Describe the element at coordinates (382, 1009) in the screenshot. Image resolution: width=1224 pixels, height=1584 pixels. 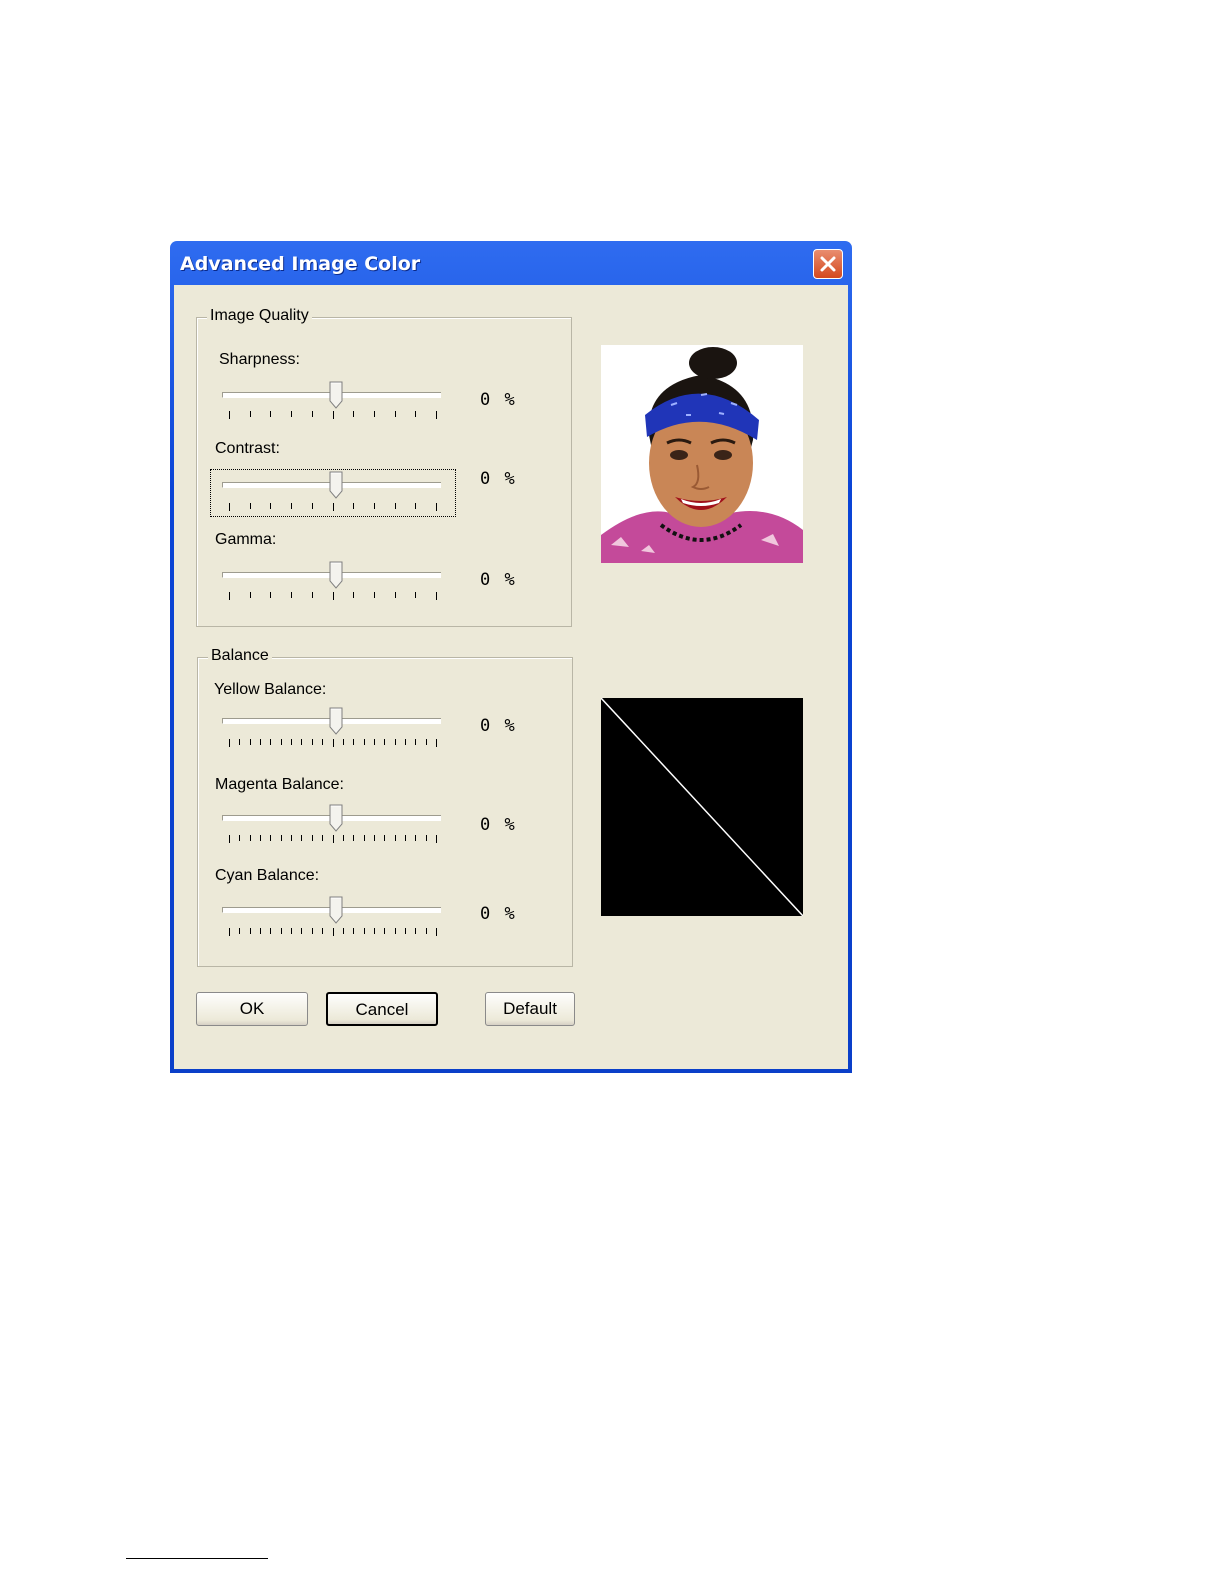
I see `cancel-button: Cancel` at that location.